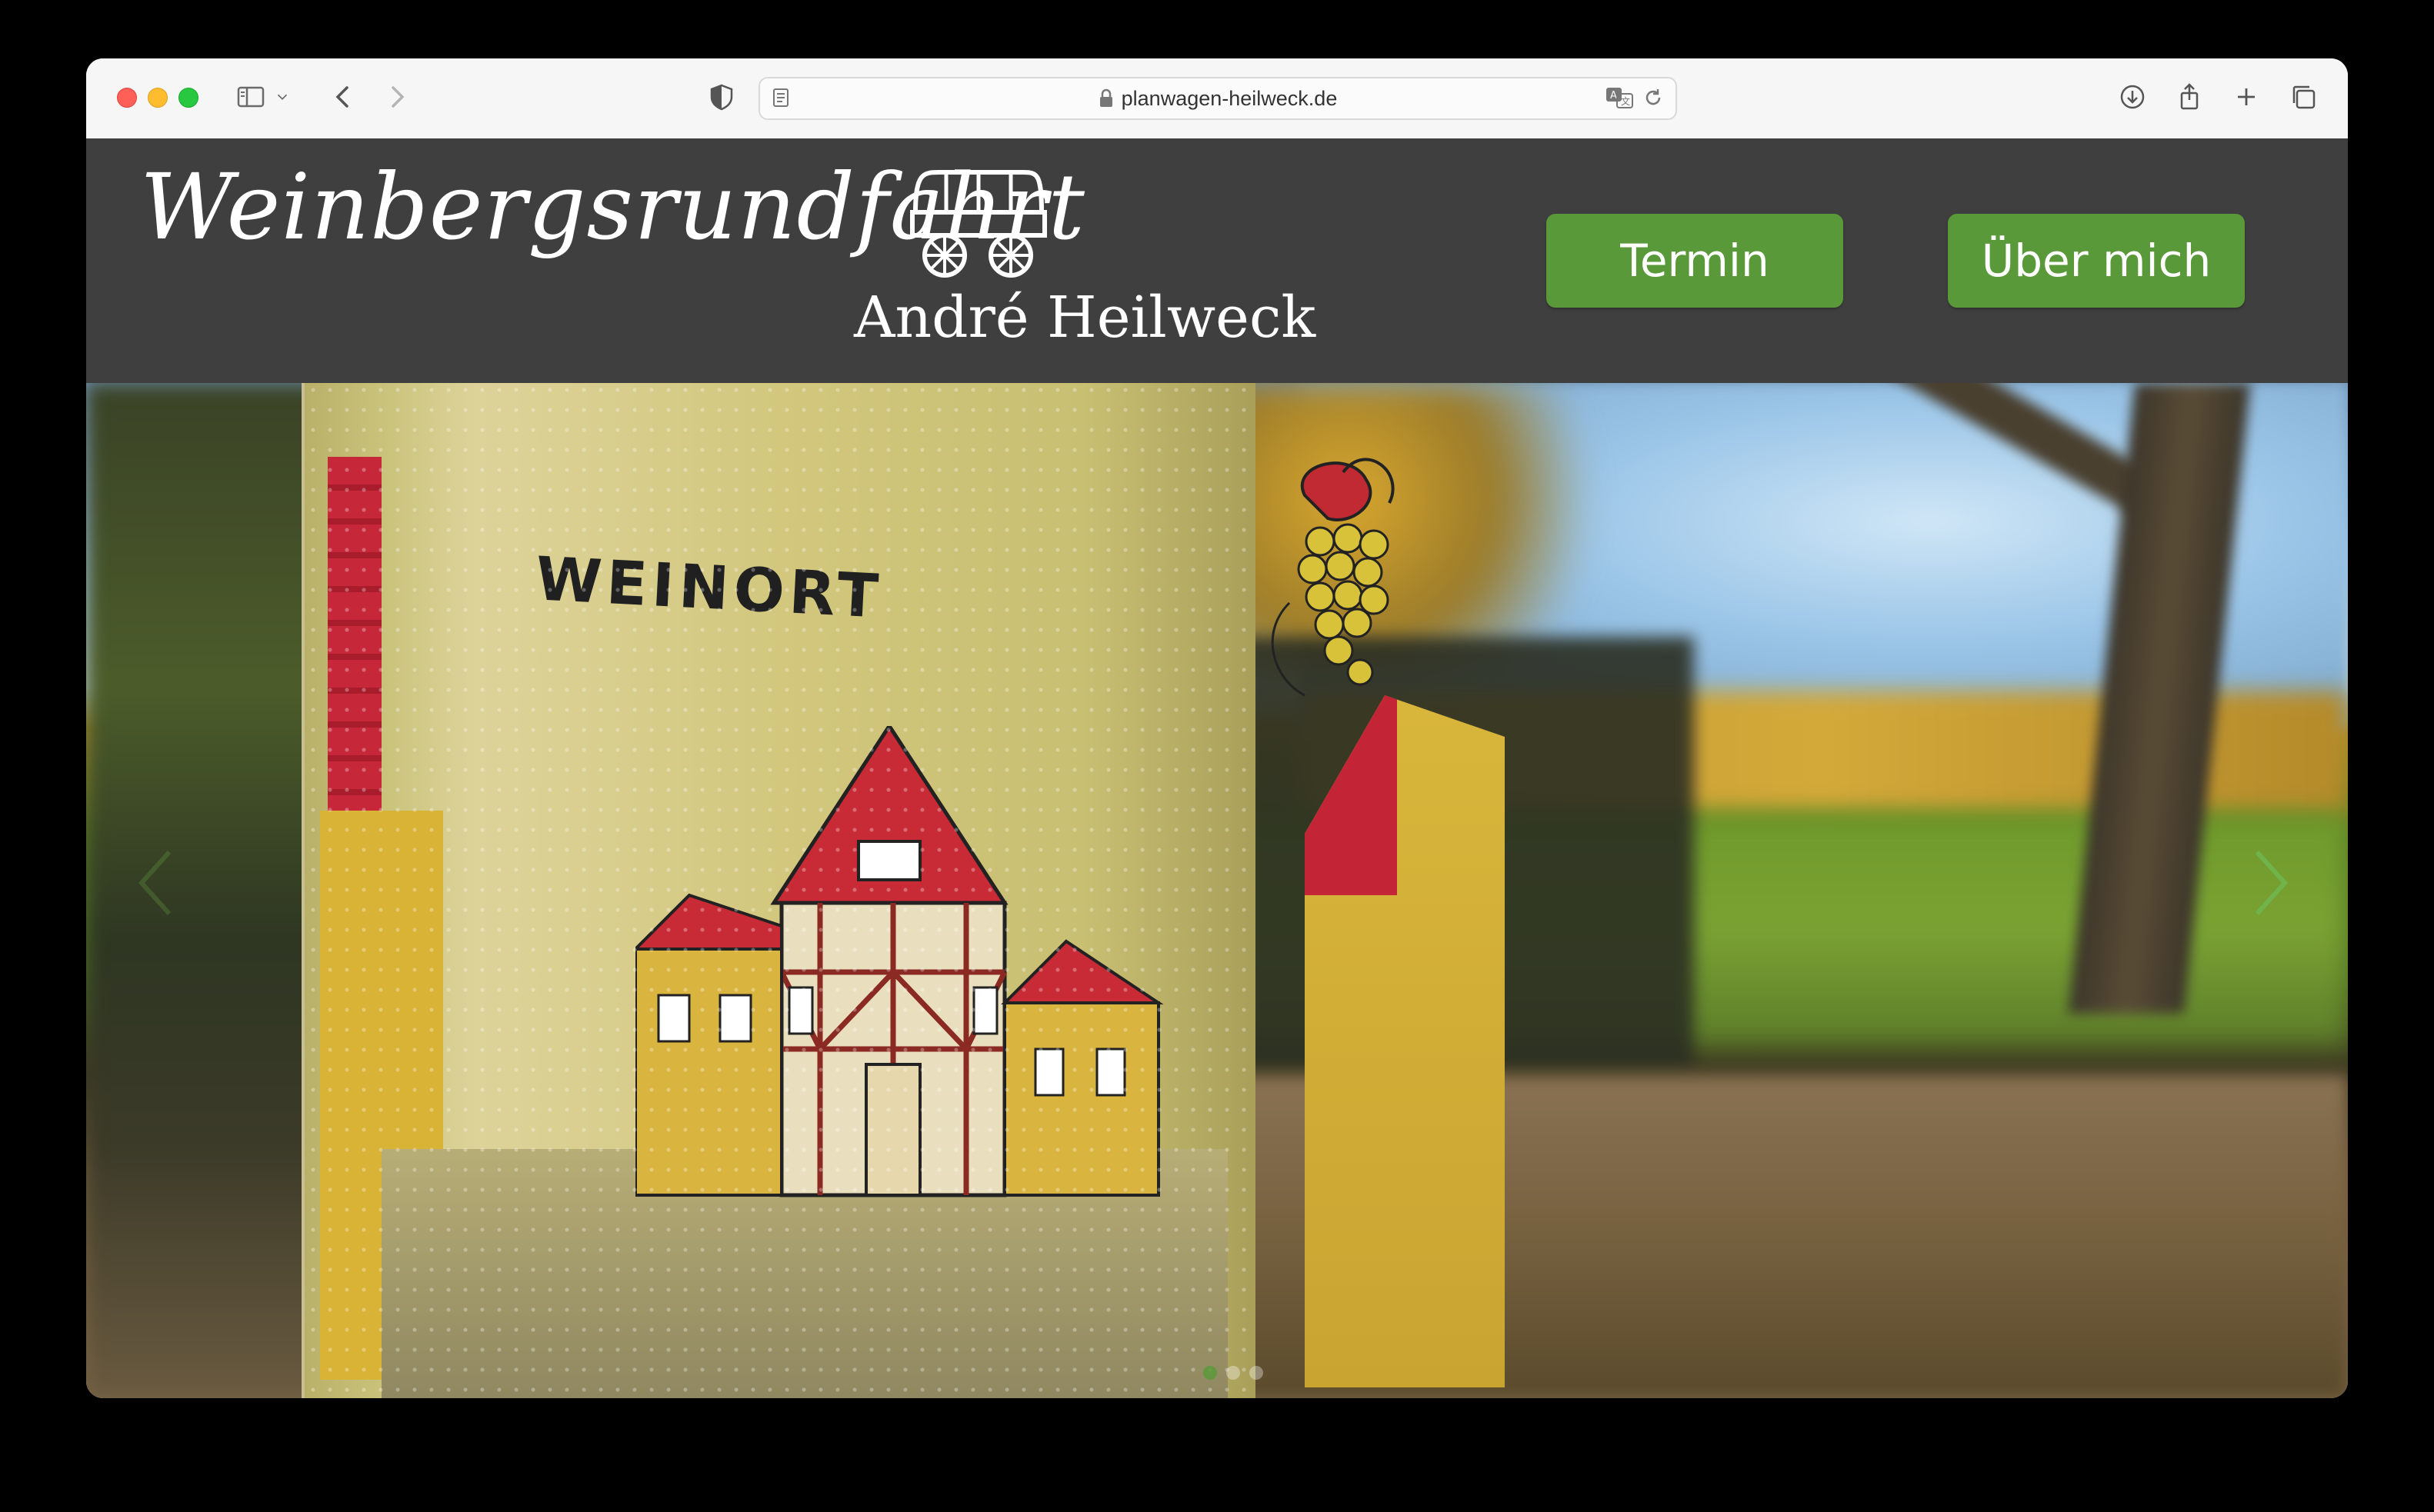 This screenshot has height=1512, width=2434. I want to click on back-icon, so click(343, 96).